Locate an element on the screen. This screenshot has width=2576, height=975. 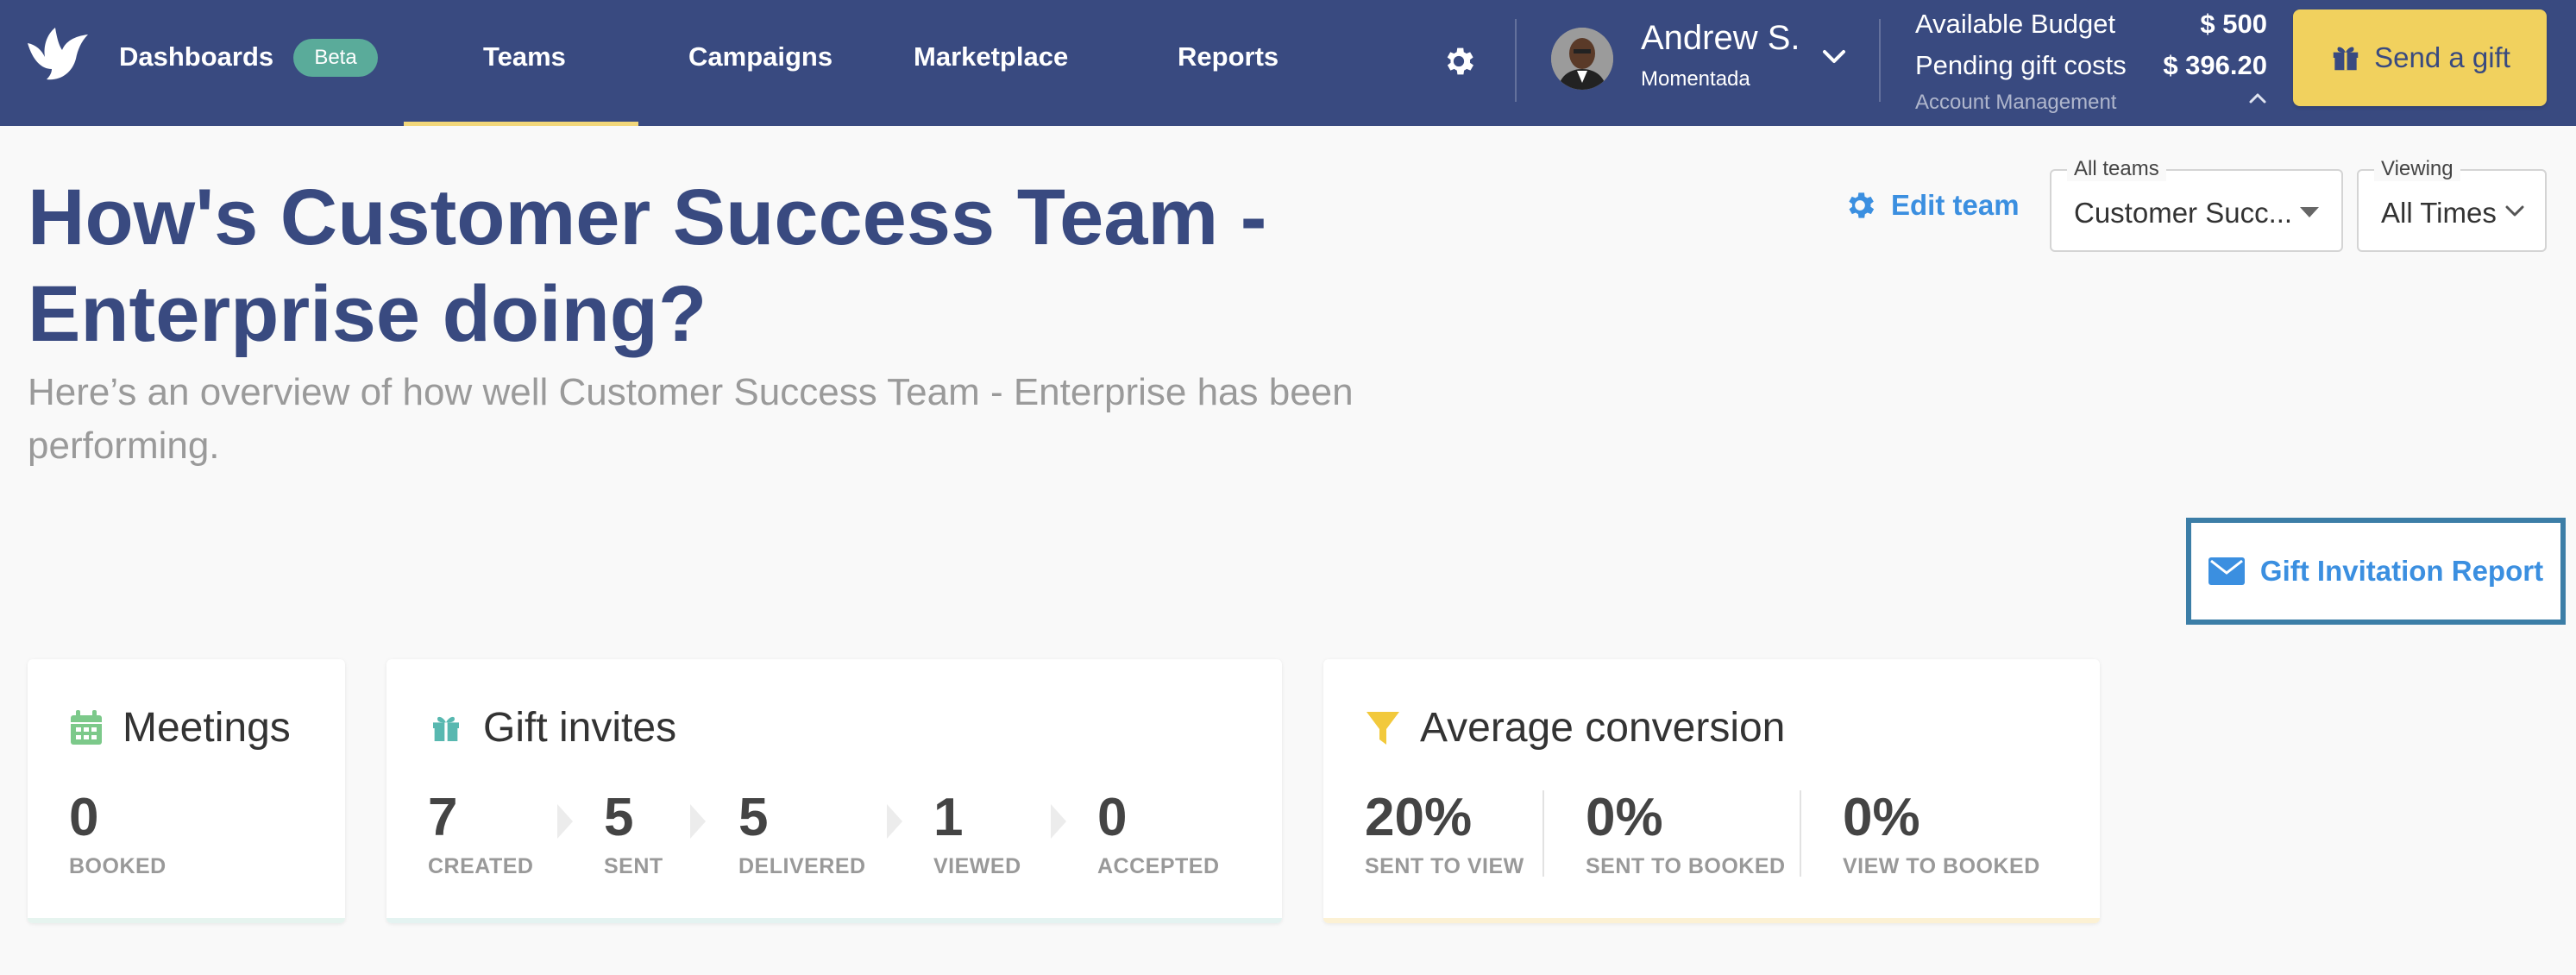
send-gift-button: Send a gift is located at coordinates (2420, 58).